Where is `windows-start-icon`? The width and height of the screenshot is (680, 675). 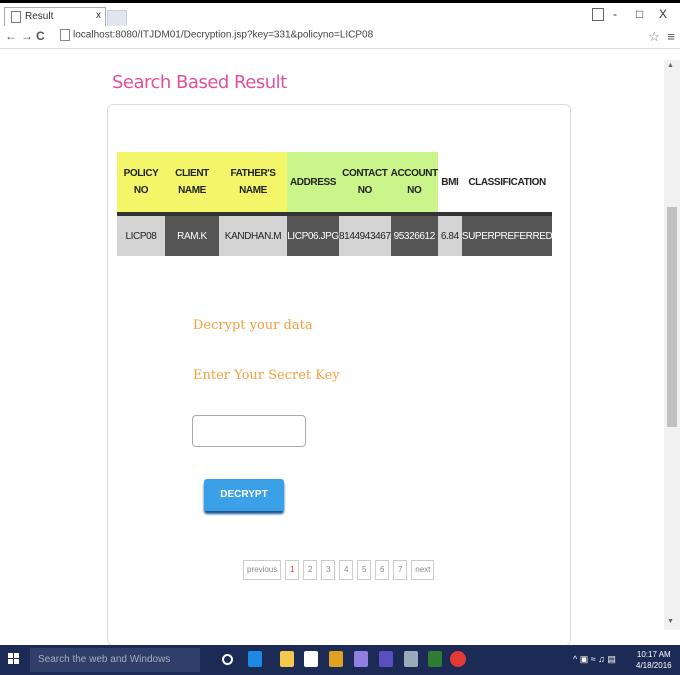
windows-start-icon is located at coordinates (14, 659).